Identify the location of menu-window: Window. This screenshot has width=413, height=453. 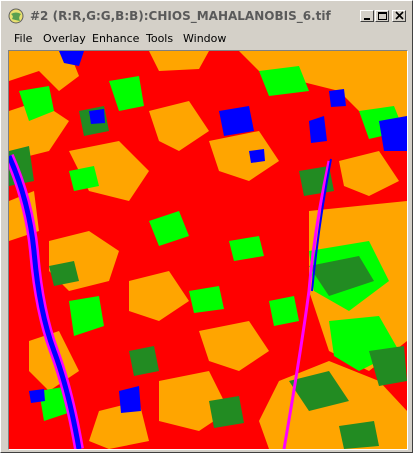
(204, 38).